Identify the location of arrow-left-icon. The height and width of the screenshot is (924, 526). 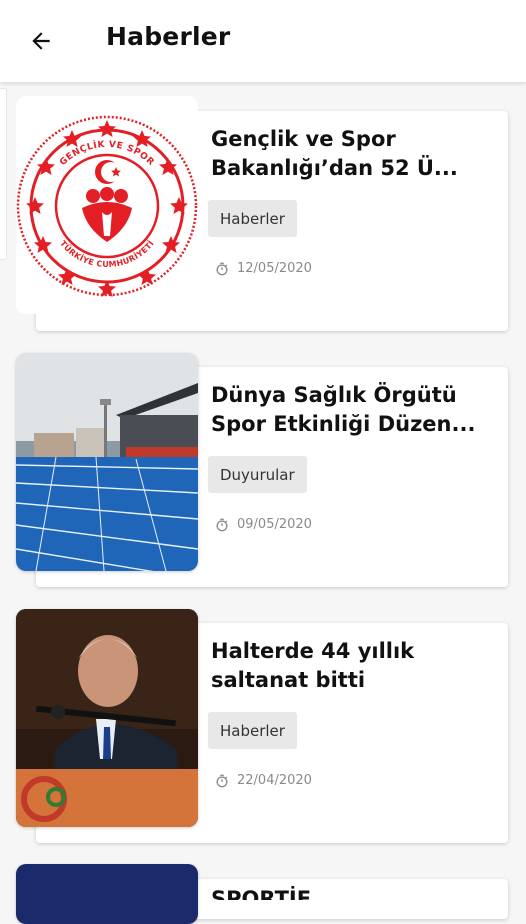
(41, 41).